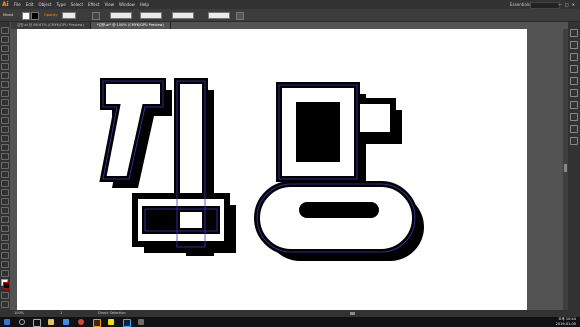  What do you see at coordinates (5, 273) in the screenshot?
I see `zoom-tool` at bounding box center [5, 273].